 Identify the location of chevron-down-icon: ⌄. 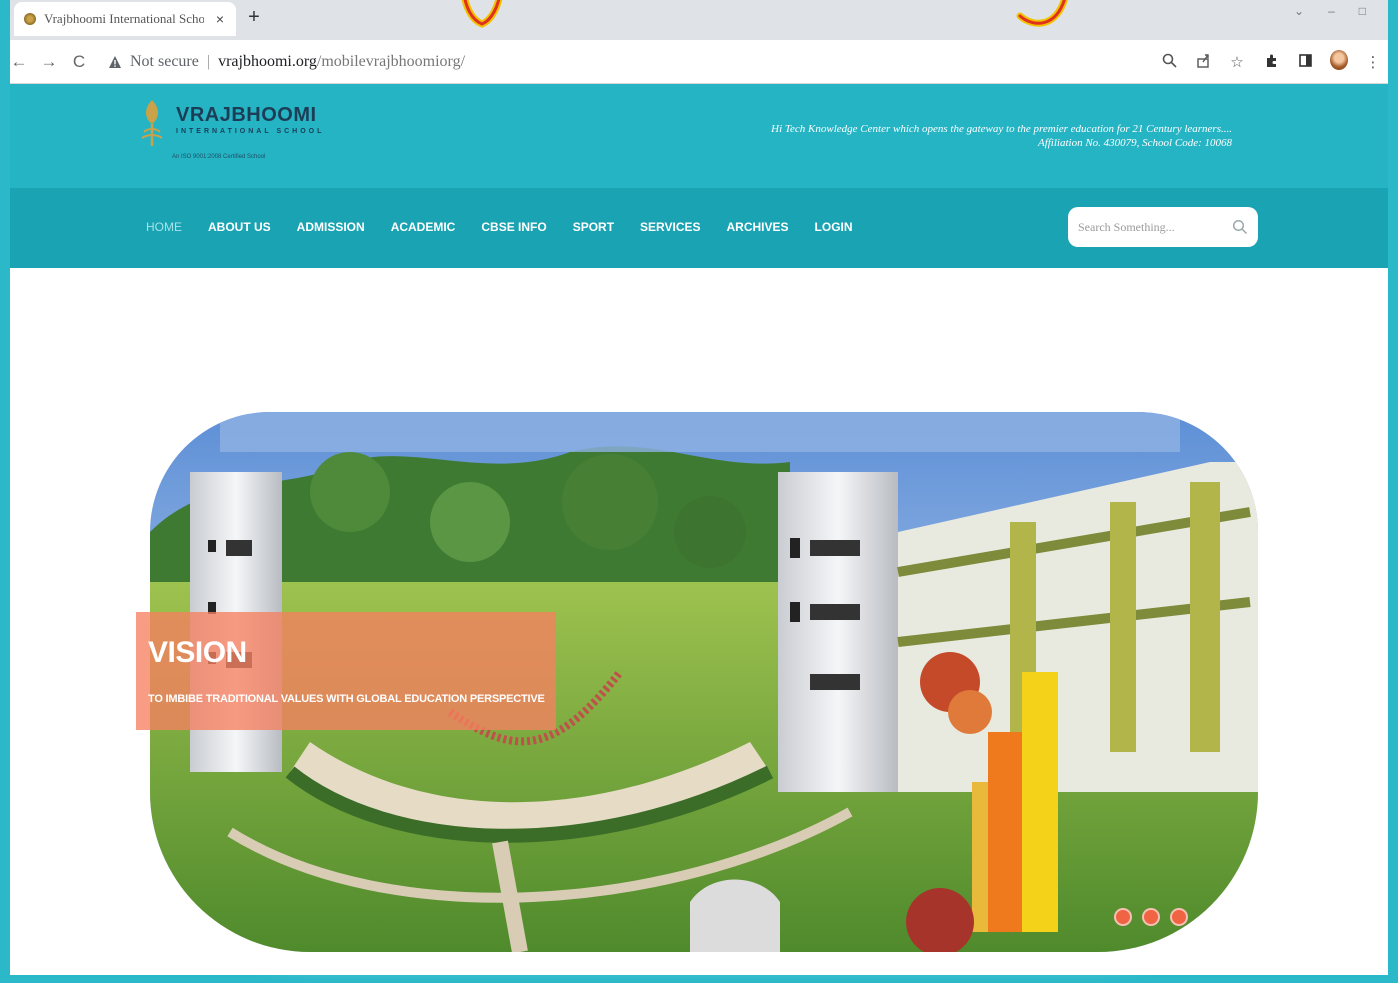
(1299, 11).